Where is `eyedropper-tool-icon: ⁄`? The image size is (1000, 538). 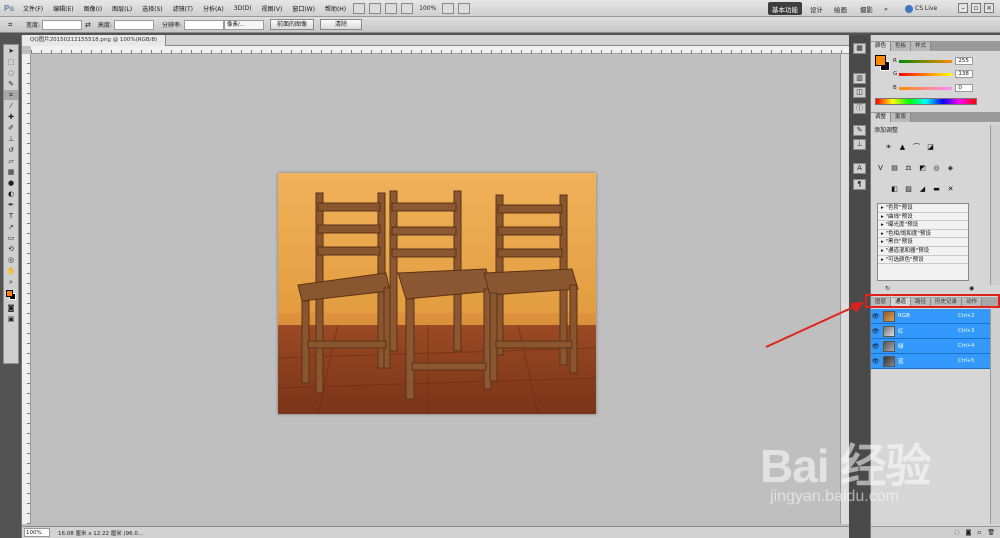 eyedropper-tool-icon: ⁄ is located at coordinates (11, 106).